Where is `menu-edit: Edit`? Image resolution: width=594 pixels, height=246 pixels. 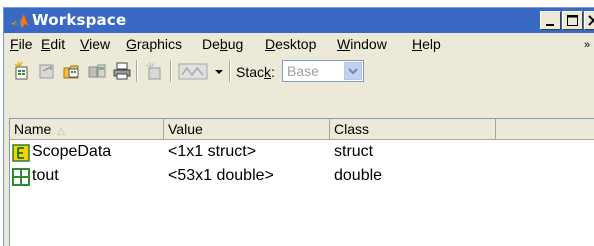
menu-edit: Edit is located at coordinates (53, 44).